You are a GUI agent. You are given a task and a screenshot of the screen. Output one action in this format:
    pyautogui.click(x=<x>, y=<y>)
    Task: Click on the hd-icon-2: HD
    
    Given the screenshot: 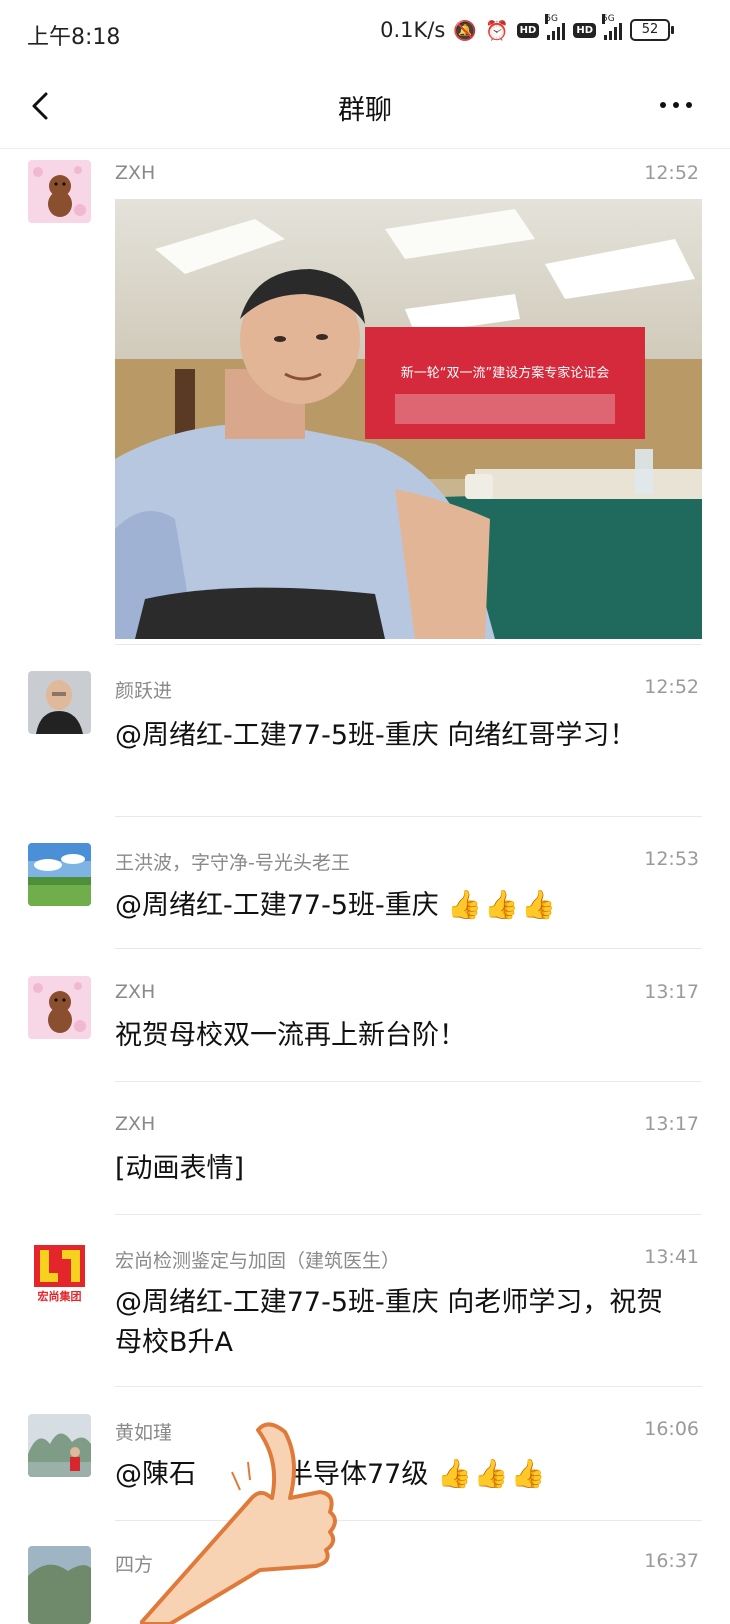 What is the action you would take?
    pyautogui.click(x=584, y=30)
    